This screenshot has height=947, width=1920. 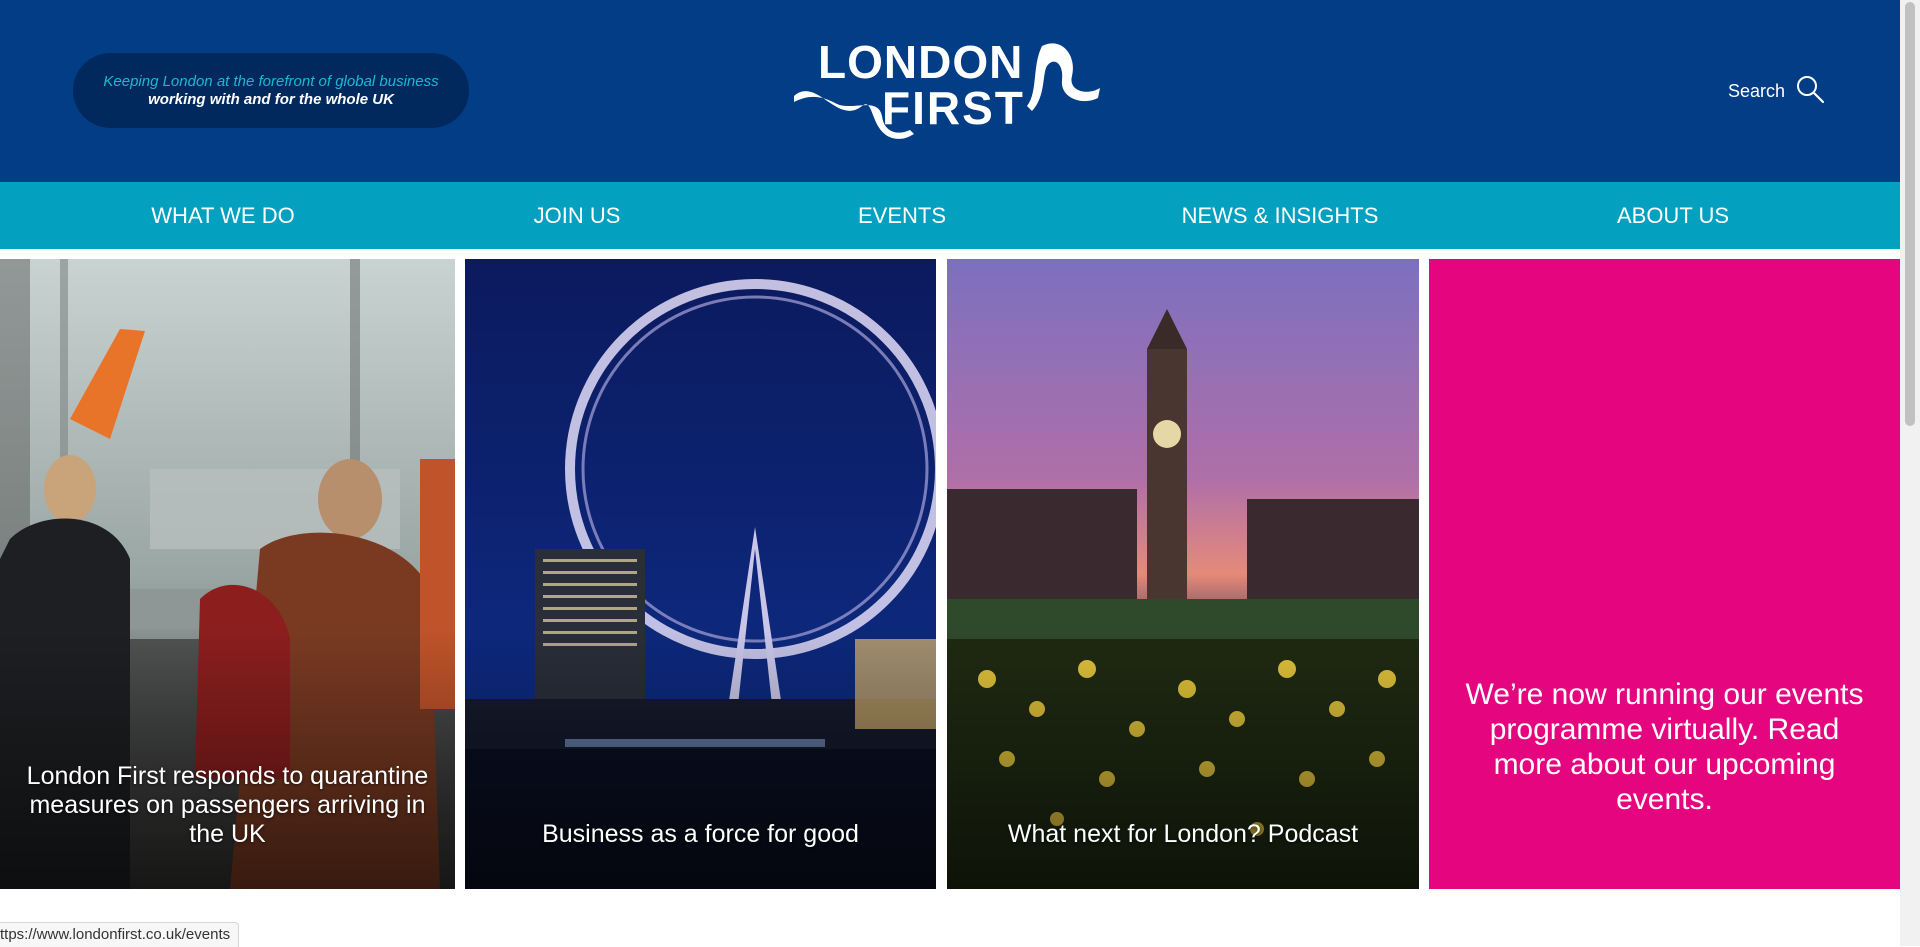 What do you see at coordinates (1673, 215) in the screenshot?
I see `nav-item-about-us: ABOUT US` at bounding box center [1673, 215].